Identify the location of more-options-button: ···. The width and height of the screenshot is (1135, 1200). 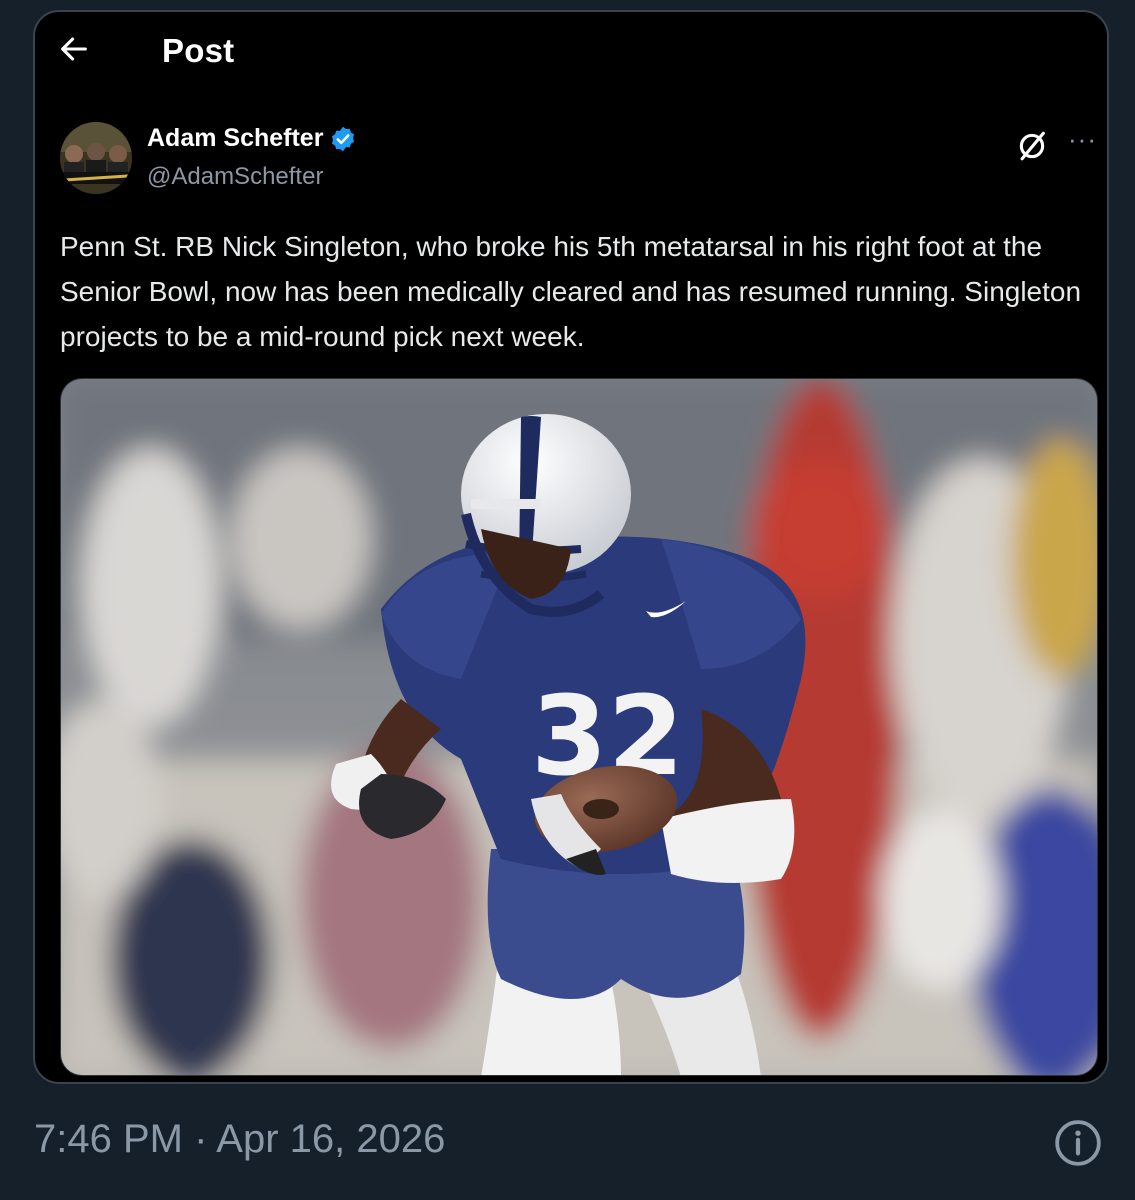
(1082, 139).